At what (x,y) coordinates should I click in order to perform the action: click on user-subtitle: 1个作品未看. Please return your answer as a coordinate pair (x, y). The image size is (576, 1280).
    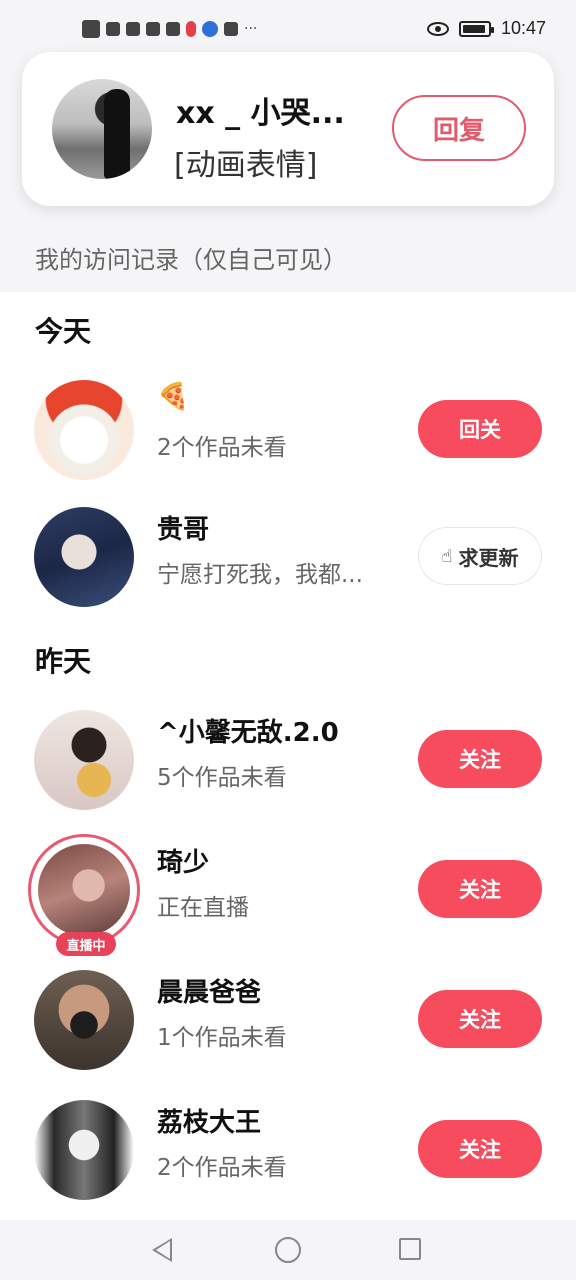
    Looking at the image, I should click on (222, 1038).